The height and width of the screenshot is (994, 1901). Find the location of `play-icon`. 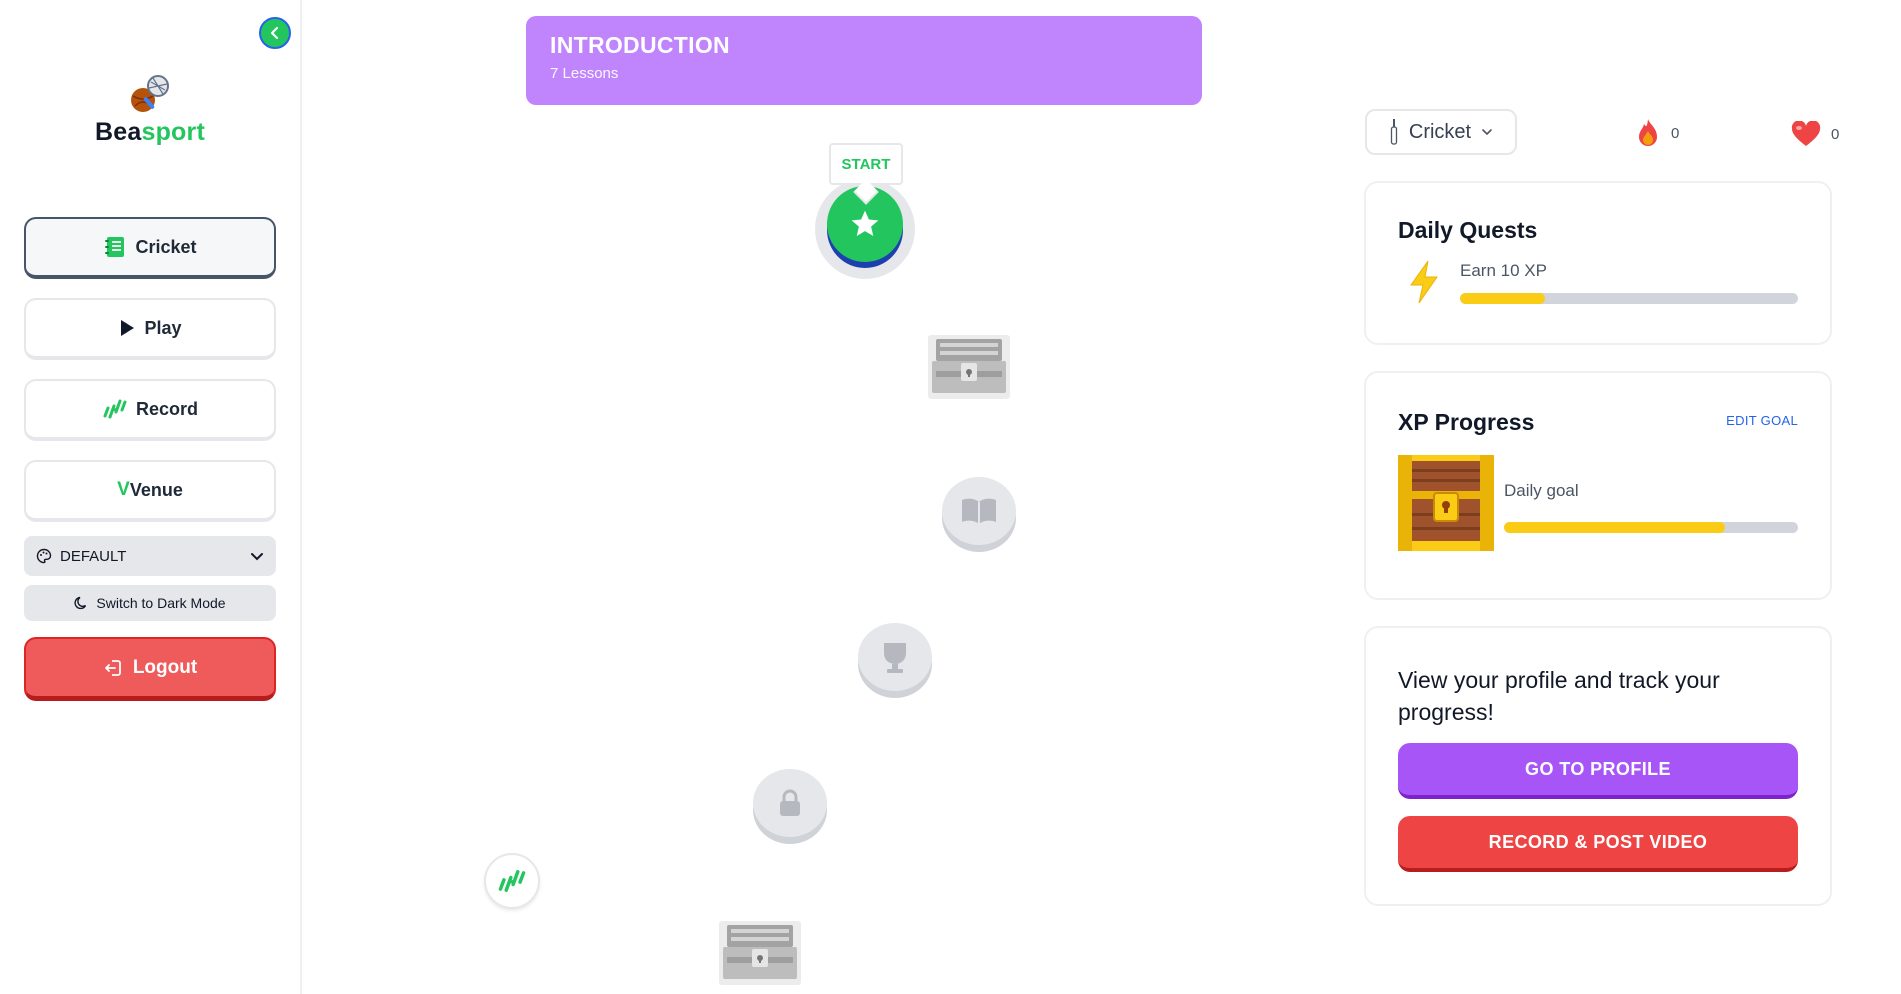

play-icon is located at coordinates (128, 328).